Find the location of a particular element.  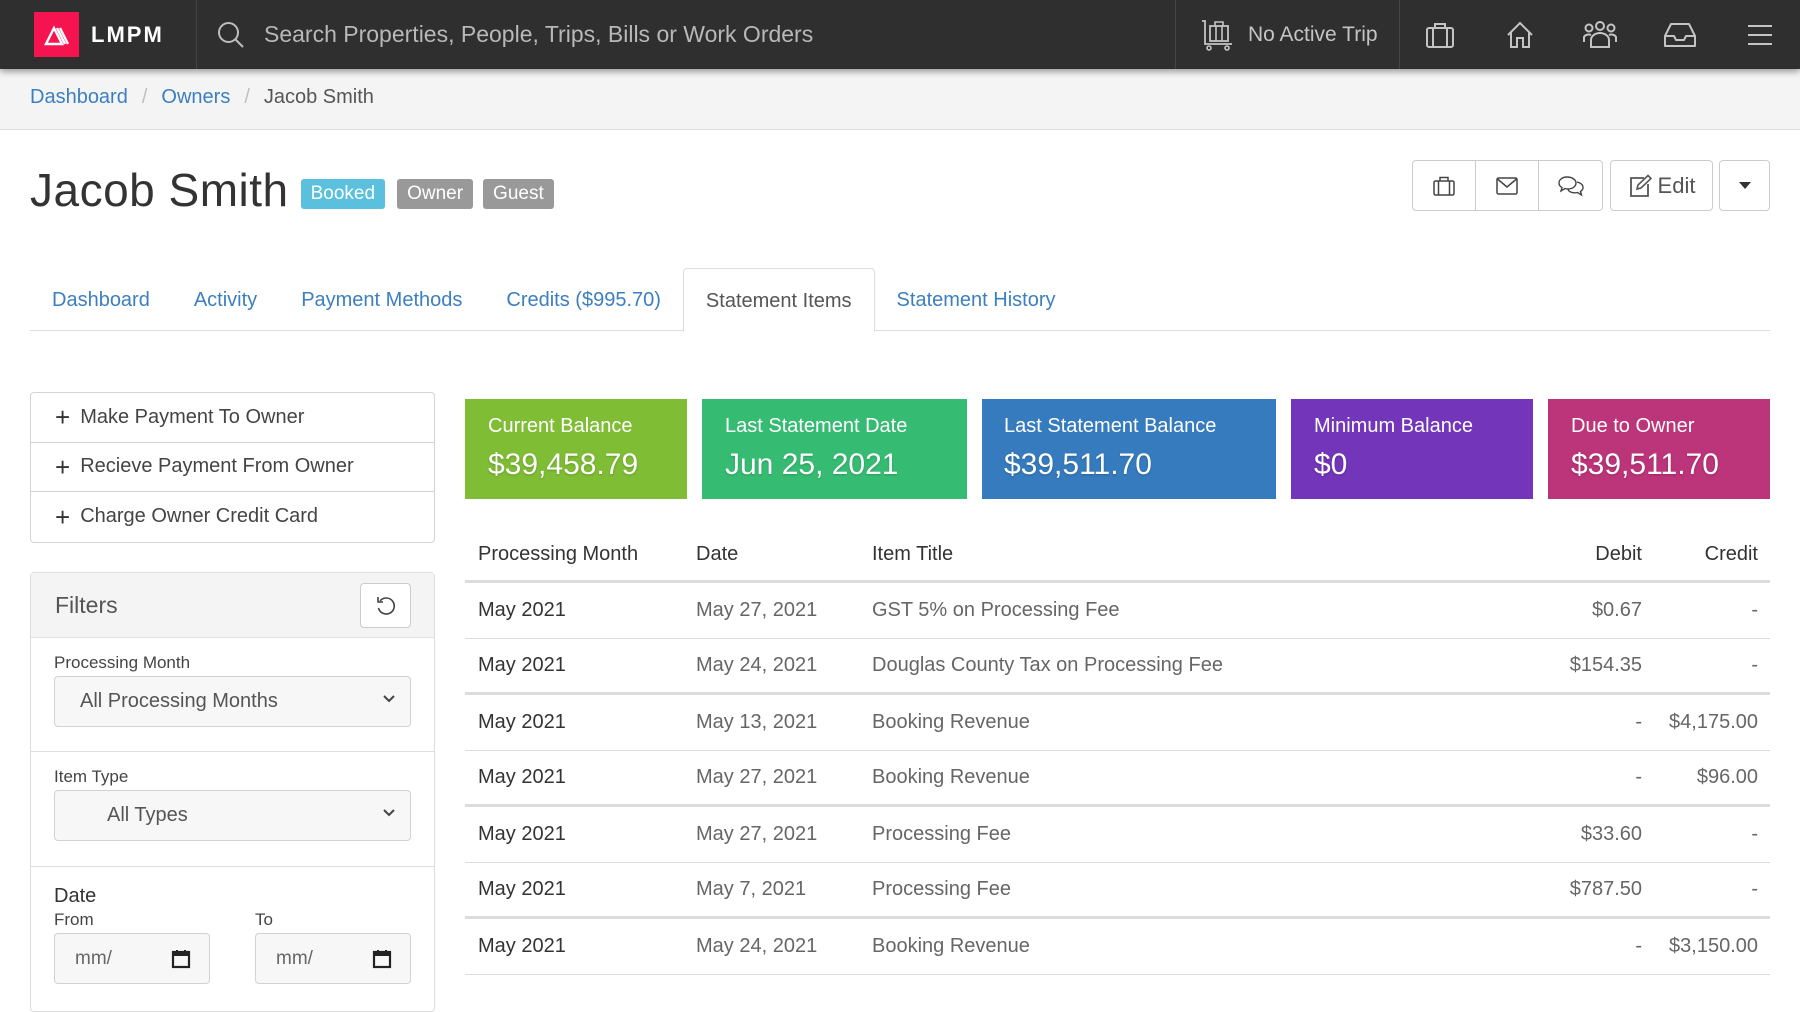

briefcase-icon is located at coordinates (1440, 35).